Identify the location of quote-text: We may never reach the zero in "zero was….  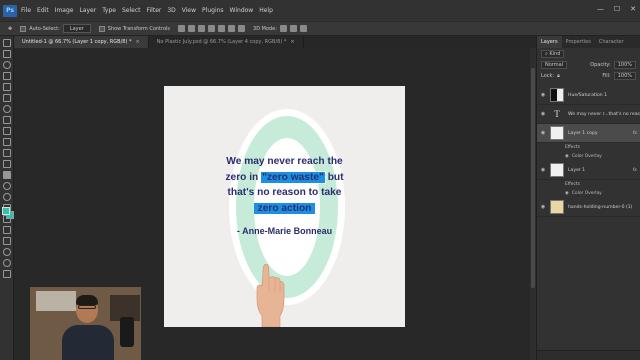
(284, 185).